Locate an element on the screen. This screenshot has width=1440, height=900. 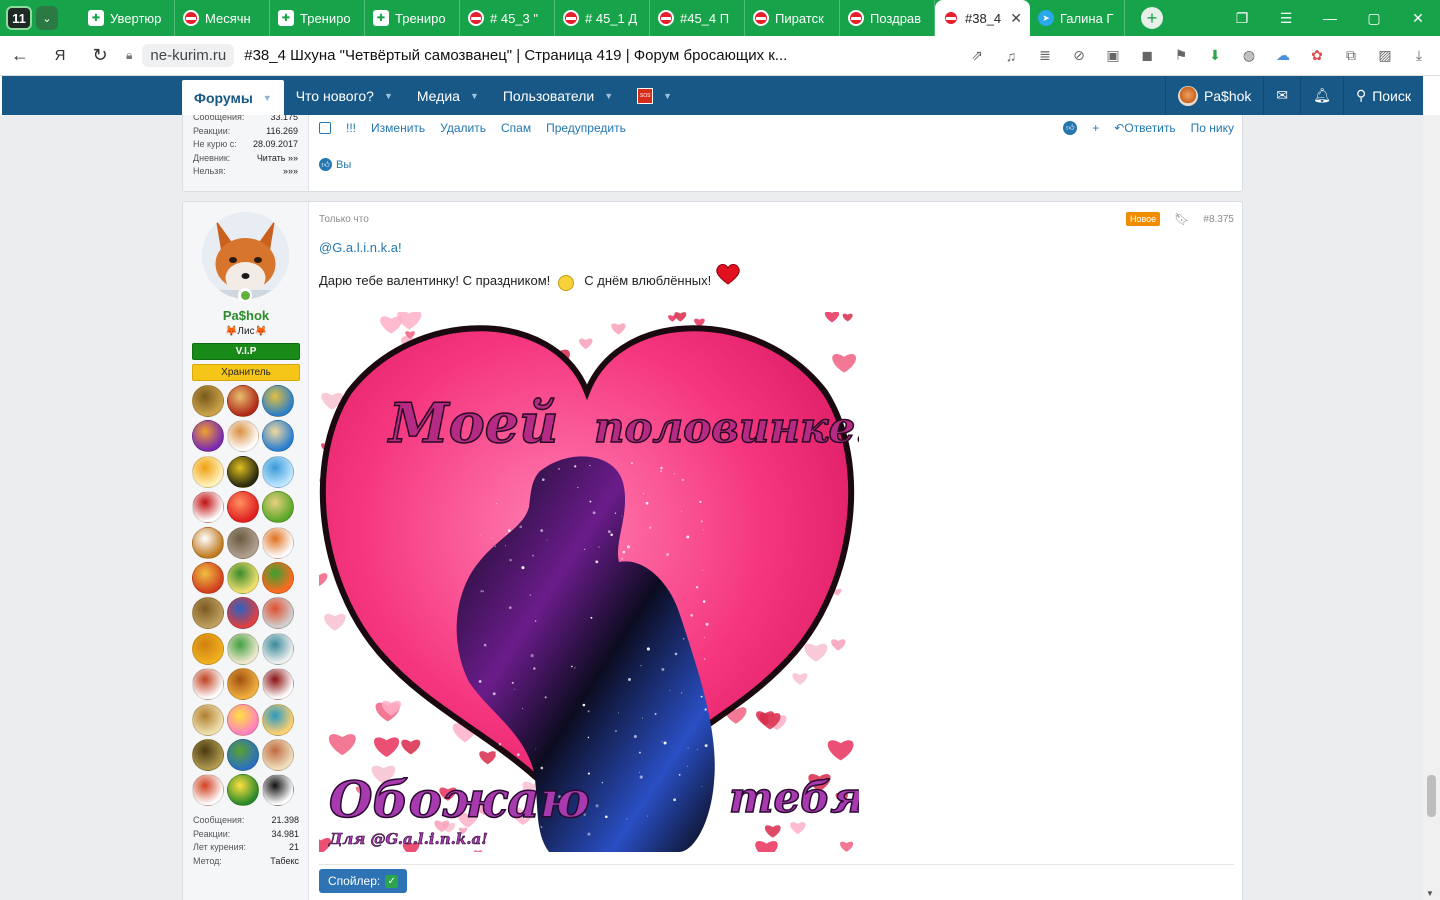
download-ext-icon: ⬇ is located at coordinates (1215, 55).